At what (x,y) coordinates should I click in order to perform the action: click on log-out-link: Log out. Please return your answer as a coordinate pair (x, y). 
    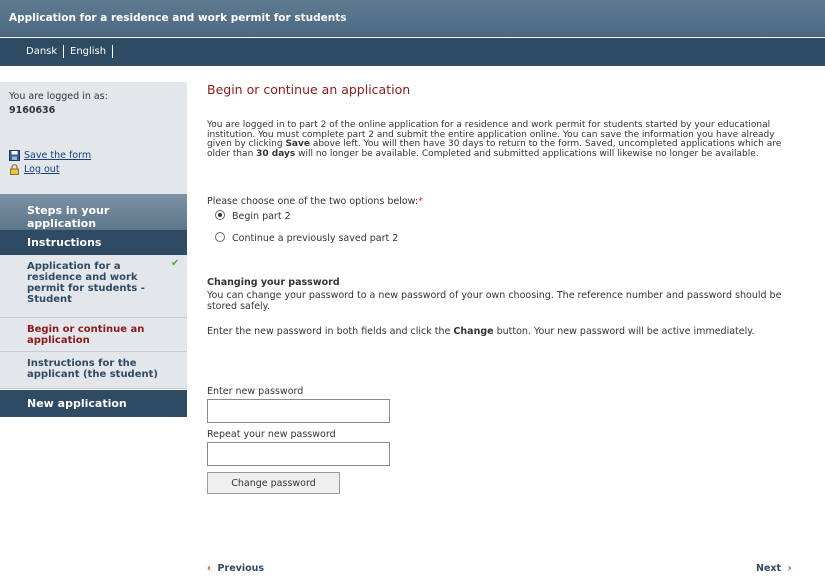
    Looking at the image, I should click on (34, 169).